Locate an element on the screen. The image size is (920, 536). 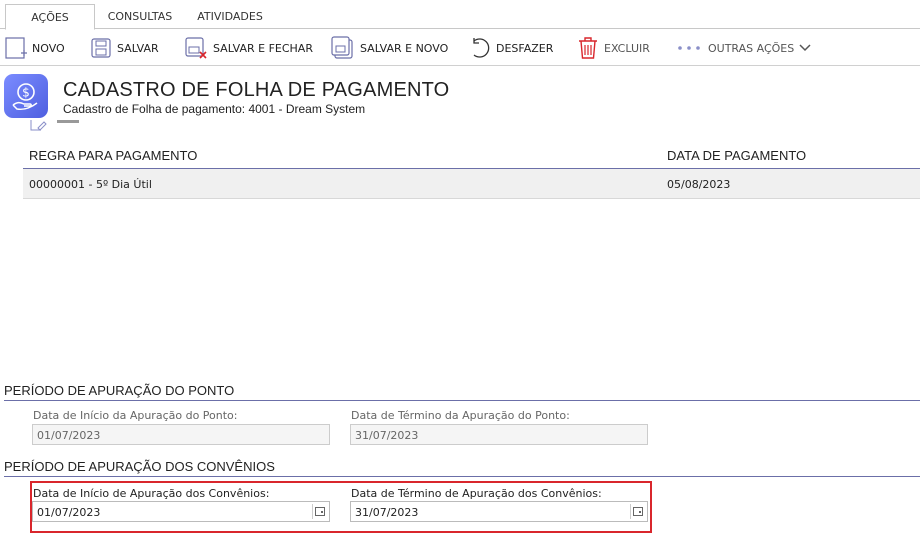
more-dots-icon is located at coordinates (689, 48).